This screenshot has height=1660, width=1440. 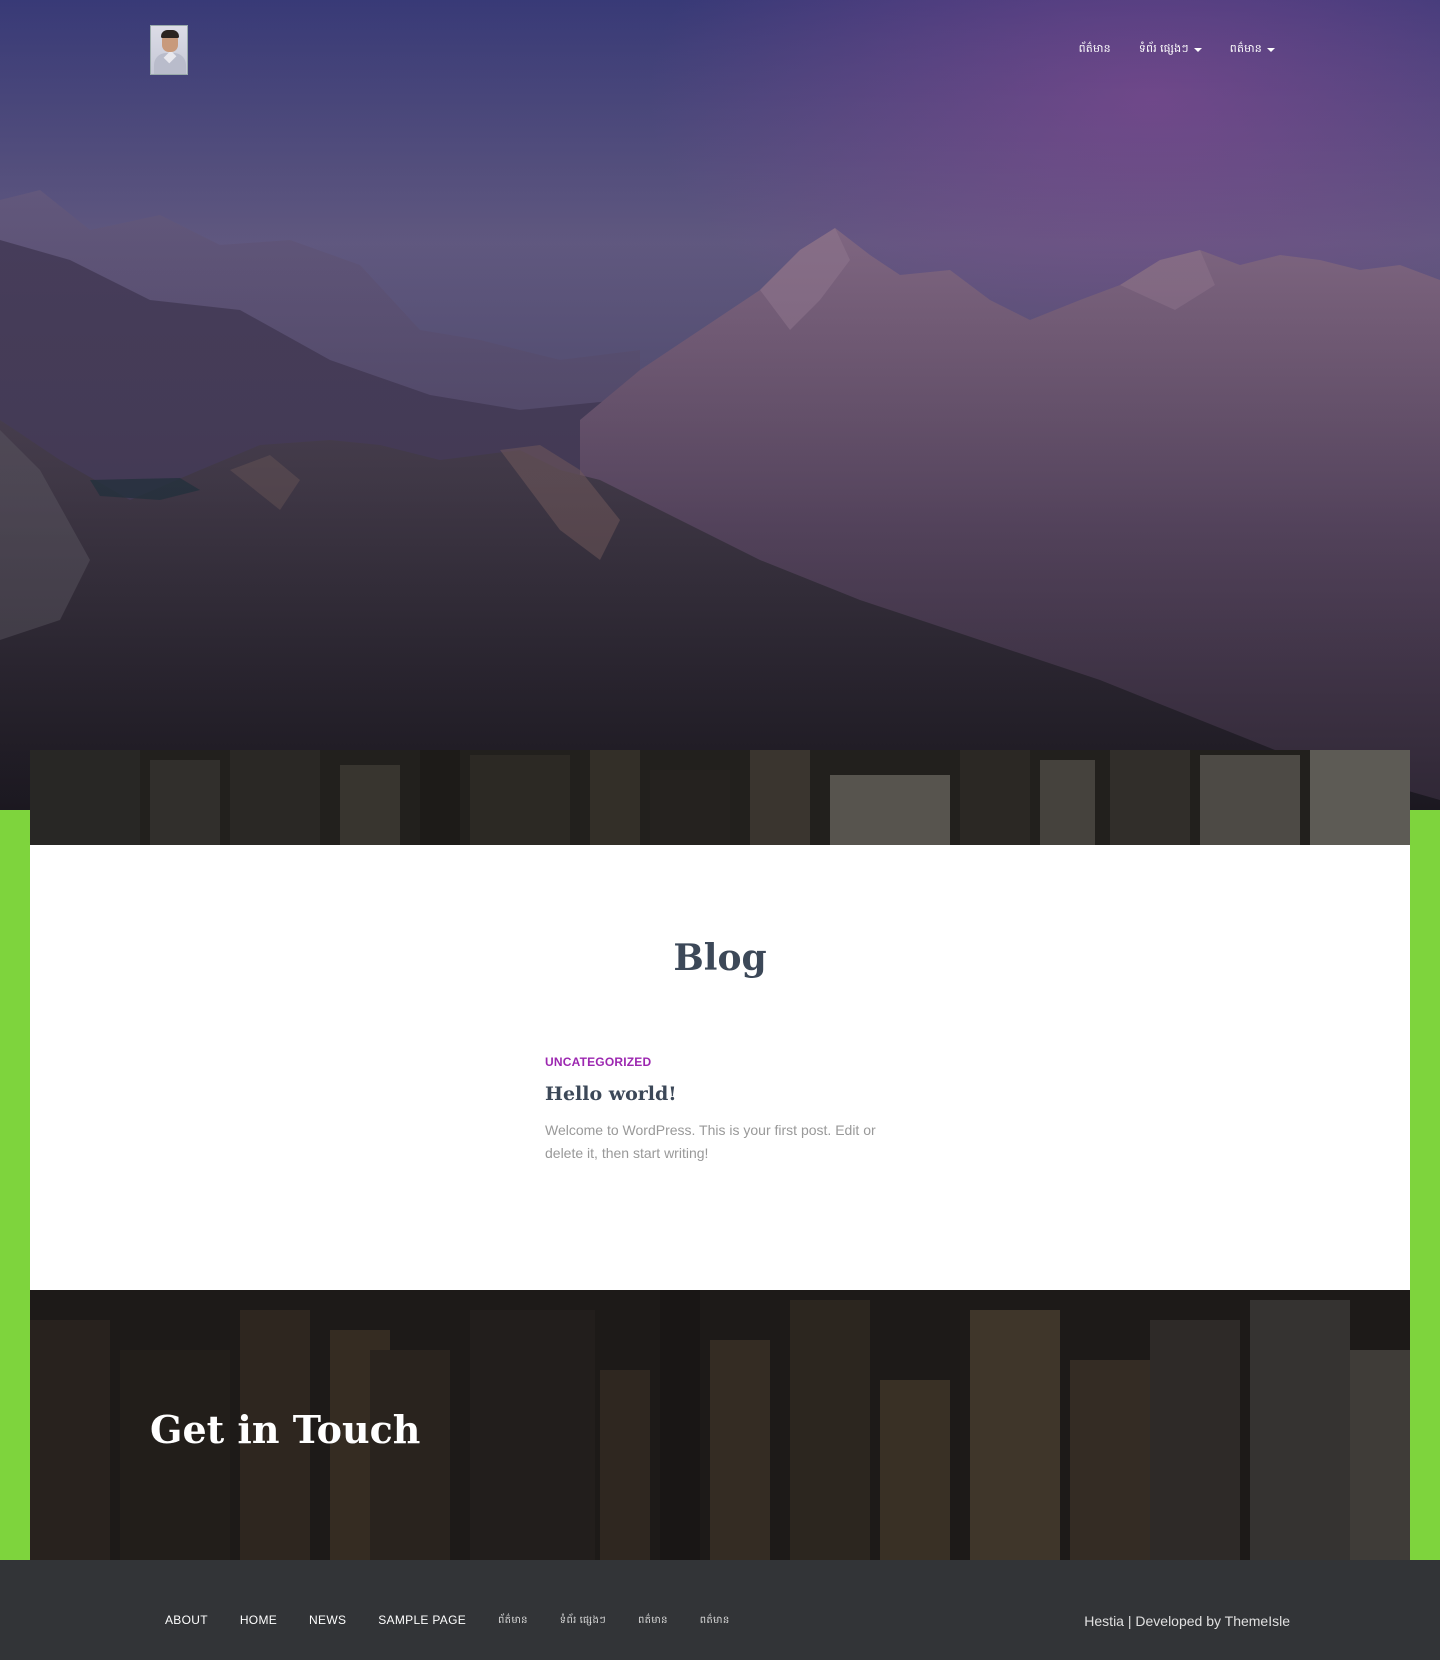 I want to click on site-logo, so click(x=169, y=50).